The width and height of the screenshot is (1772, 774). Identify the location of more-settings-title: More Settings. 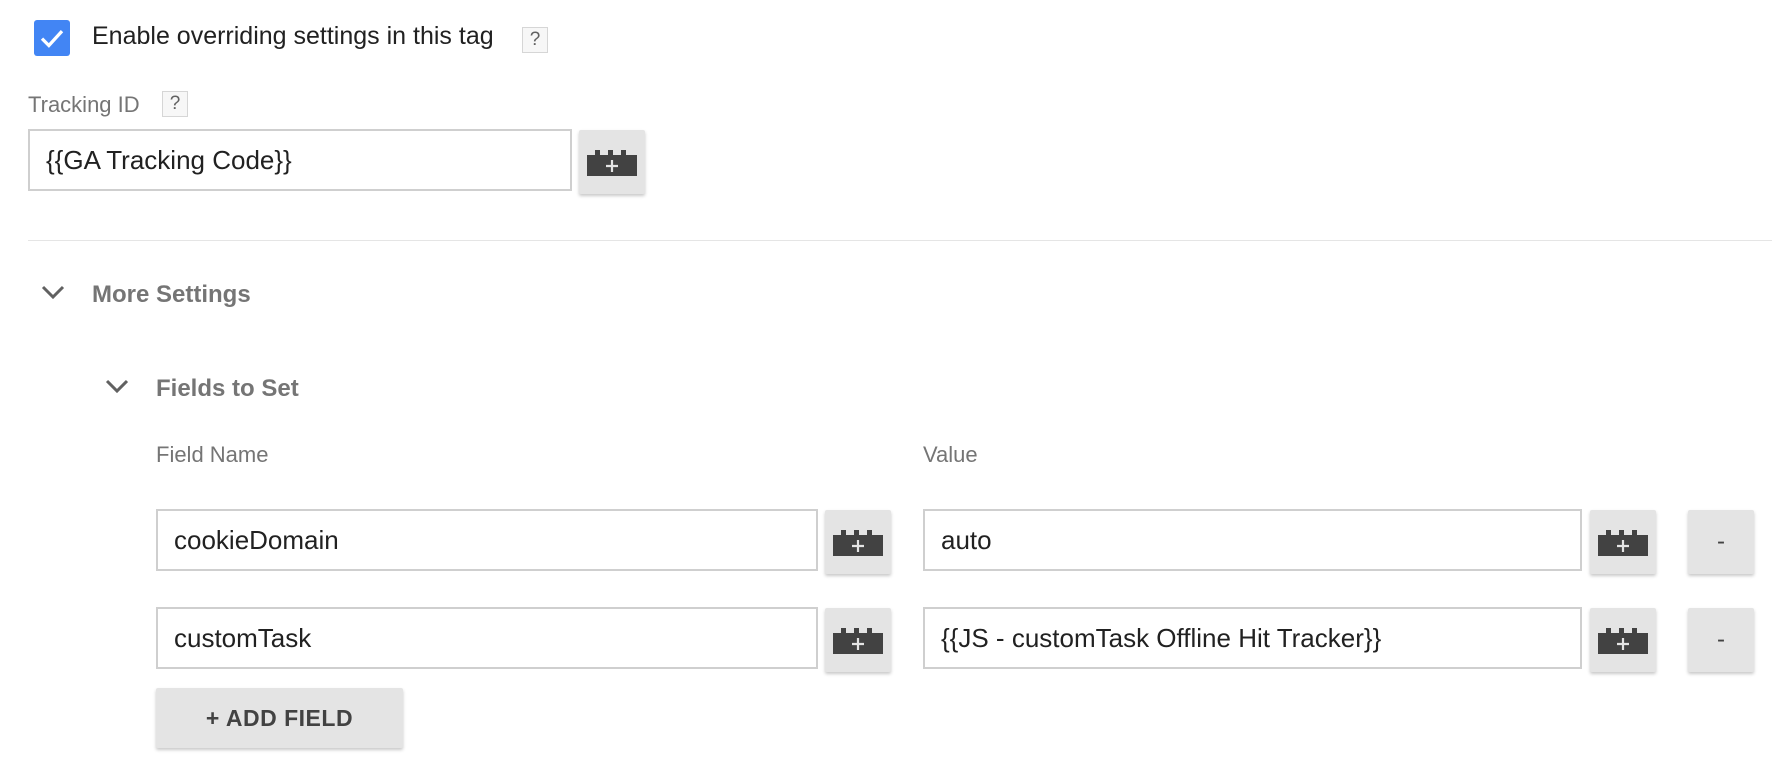
(171, 295).